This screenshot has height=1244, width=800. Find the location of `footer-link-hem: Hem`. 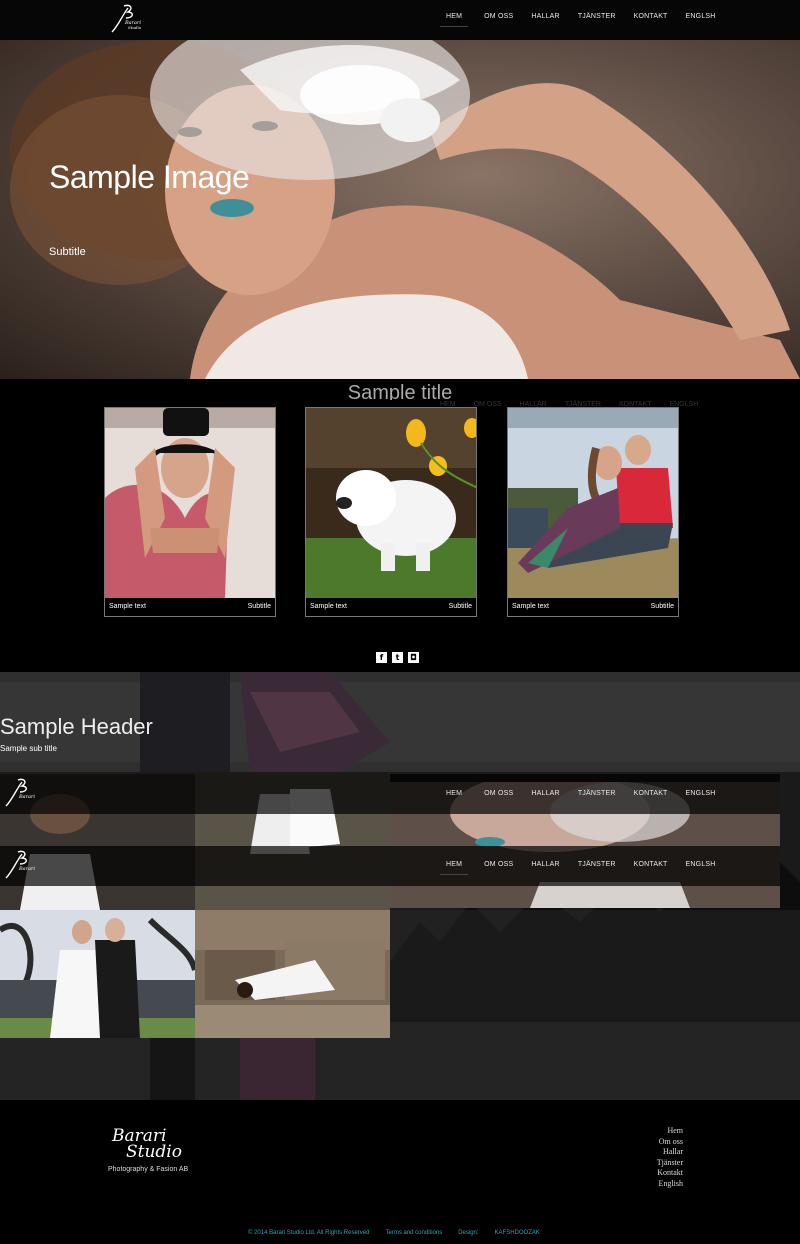

footer-link-hem: Hem is located at coordinates (661, 1131).